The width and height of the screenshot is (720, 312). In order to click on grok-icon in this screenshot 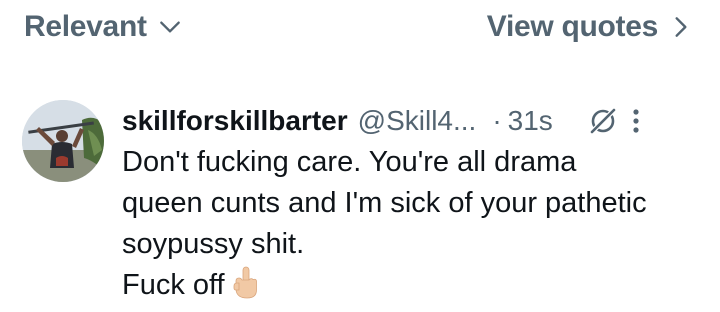, I will do `click(603, 121)`.